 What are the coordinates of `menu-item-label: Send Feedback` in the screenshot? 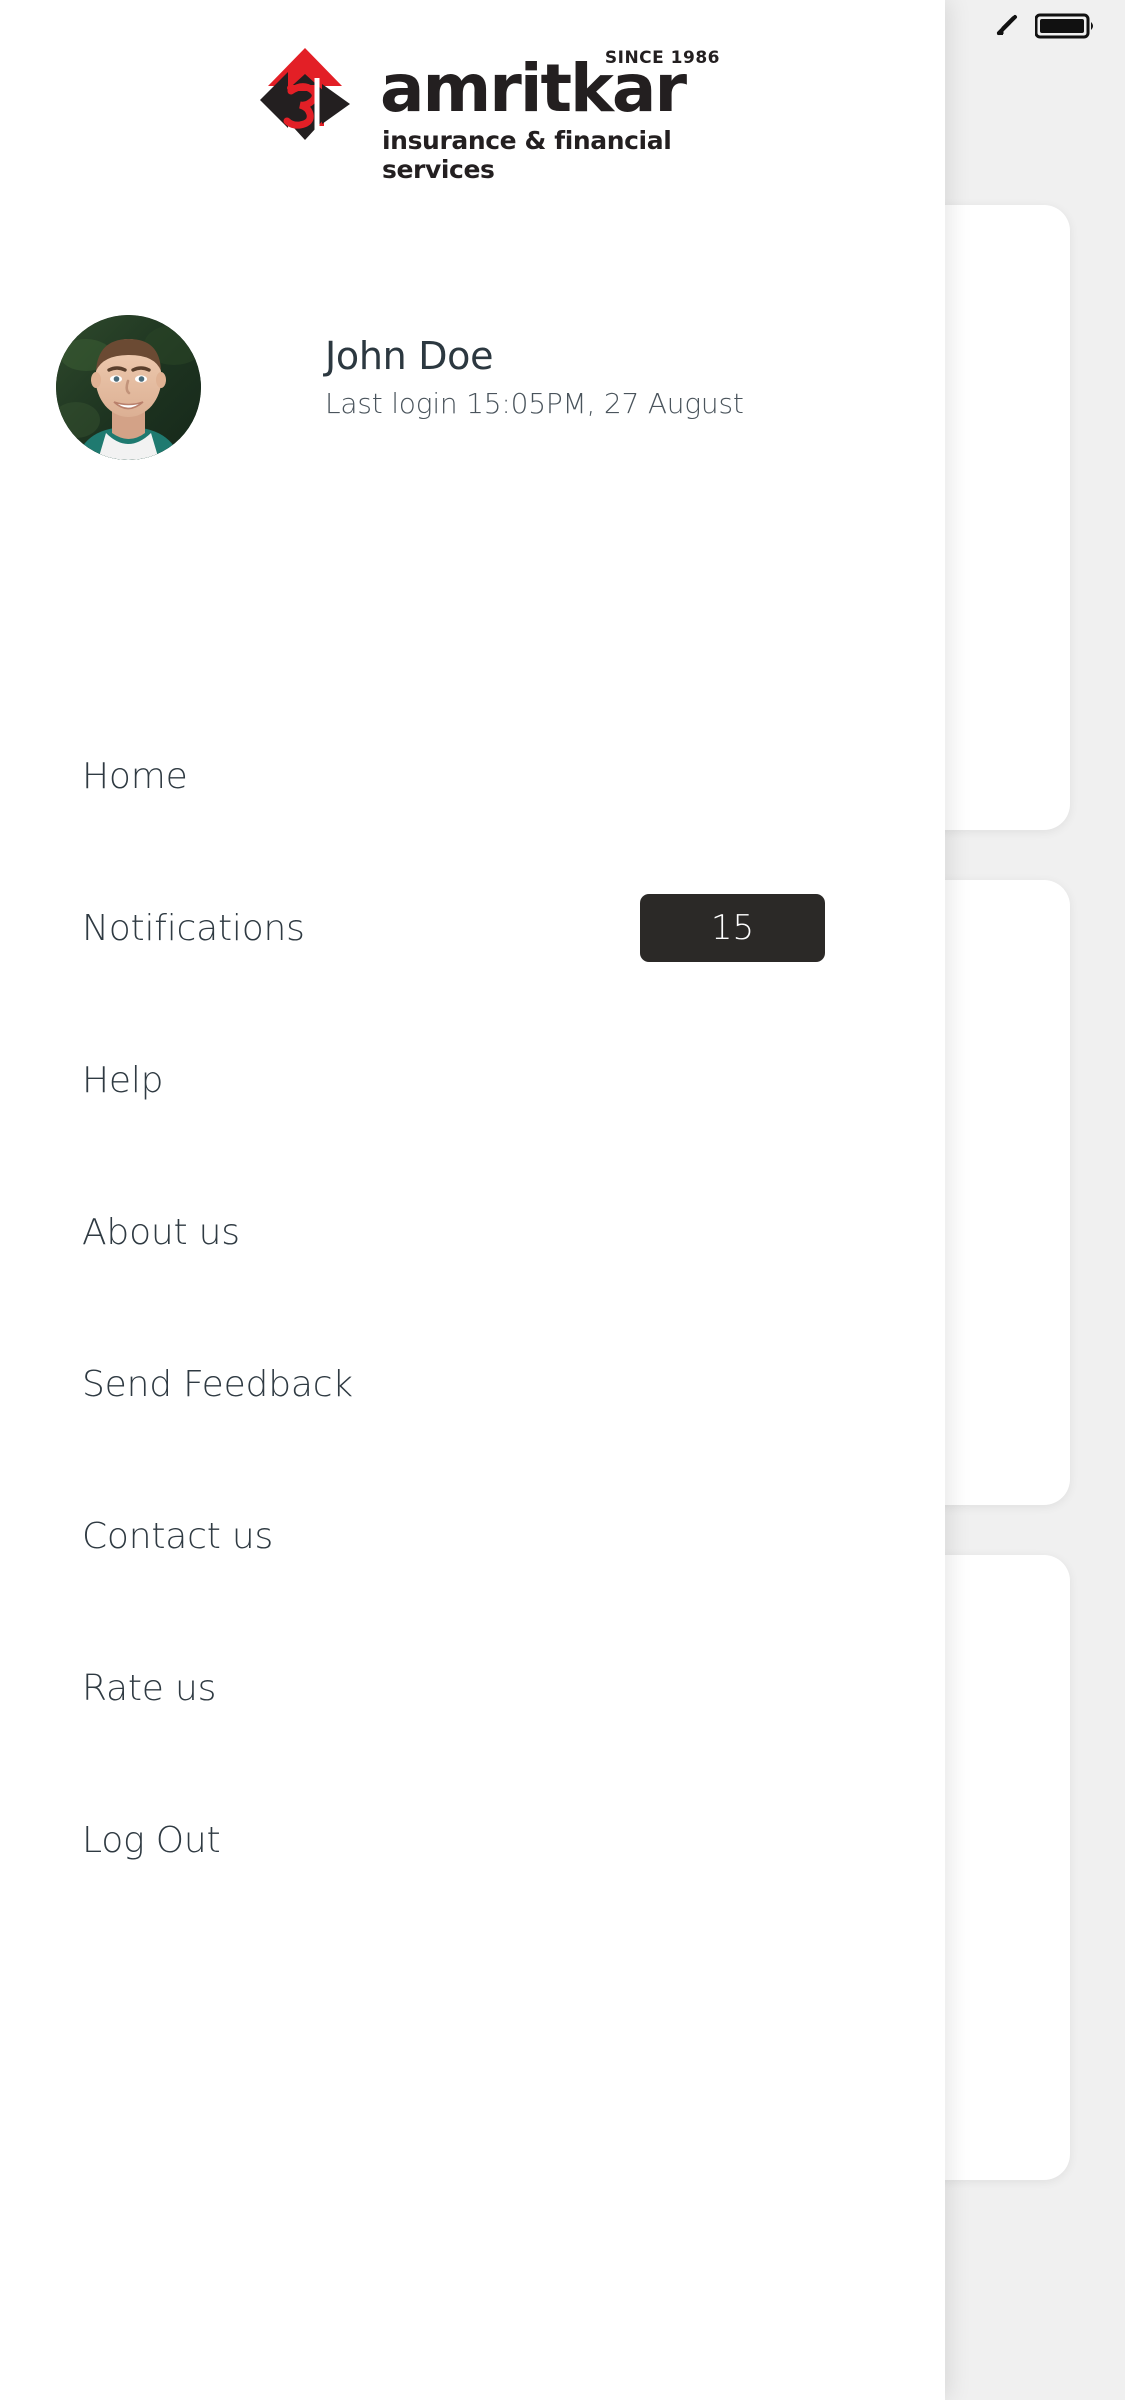 It's located at (217, 1384).